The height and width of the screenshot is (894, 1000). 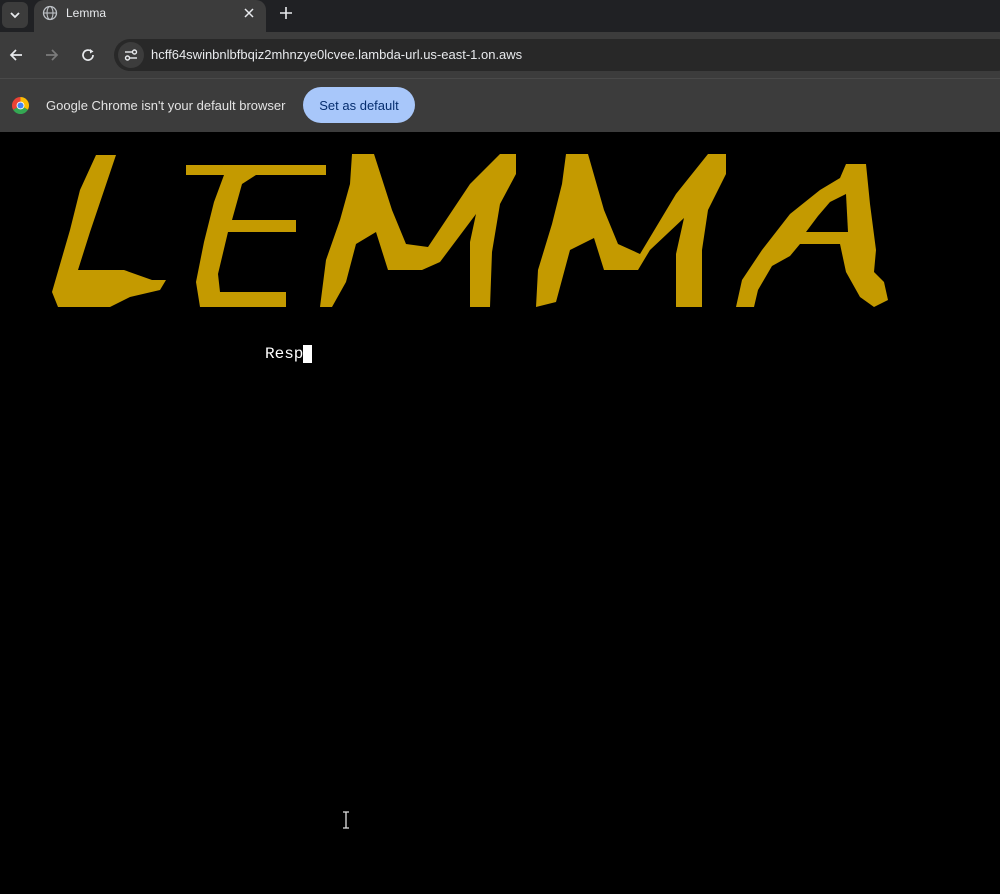 I want to click on reload-button, so click(x=88, y=55).